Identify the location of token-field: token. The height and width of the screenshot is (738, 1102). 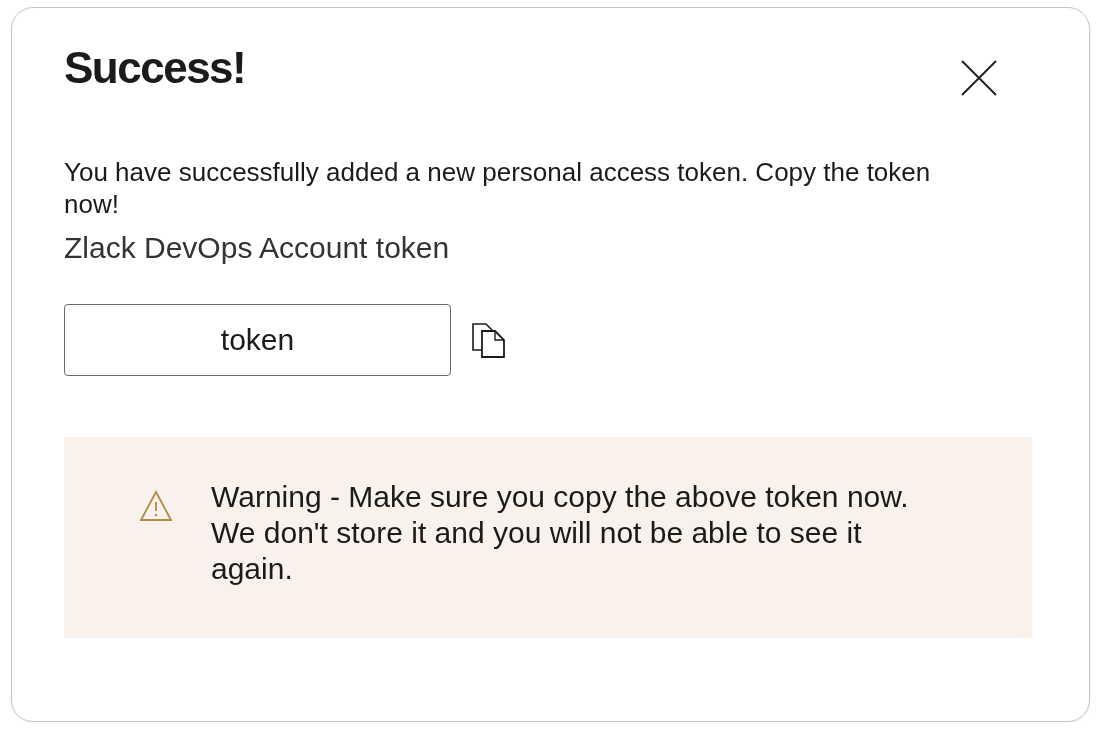
(257, 340).